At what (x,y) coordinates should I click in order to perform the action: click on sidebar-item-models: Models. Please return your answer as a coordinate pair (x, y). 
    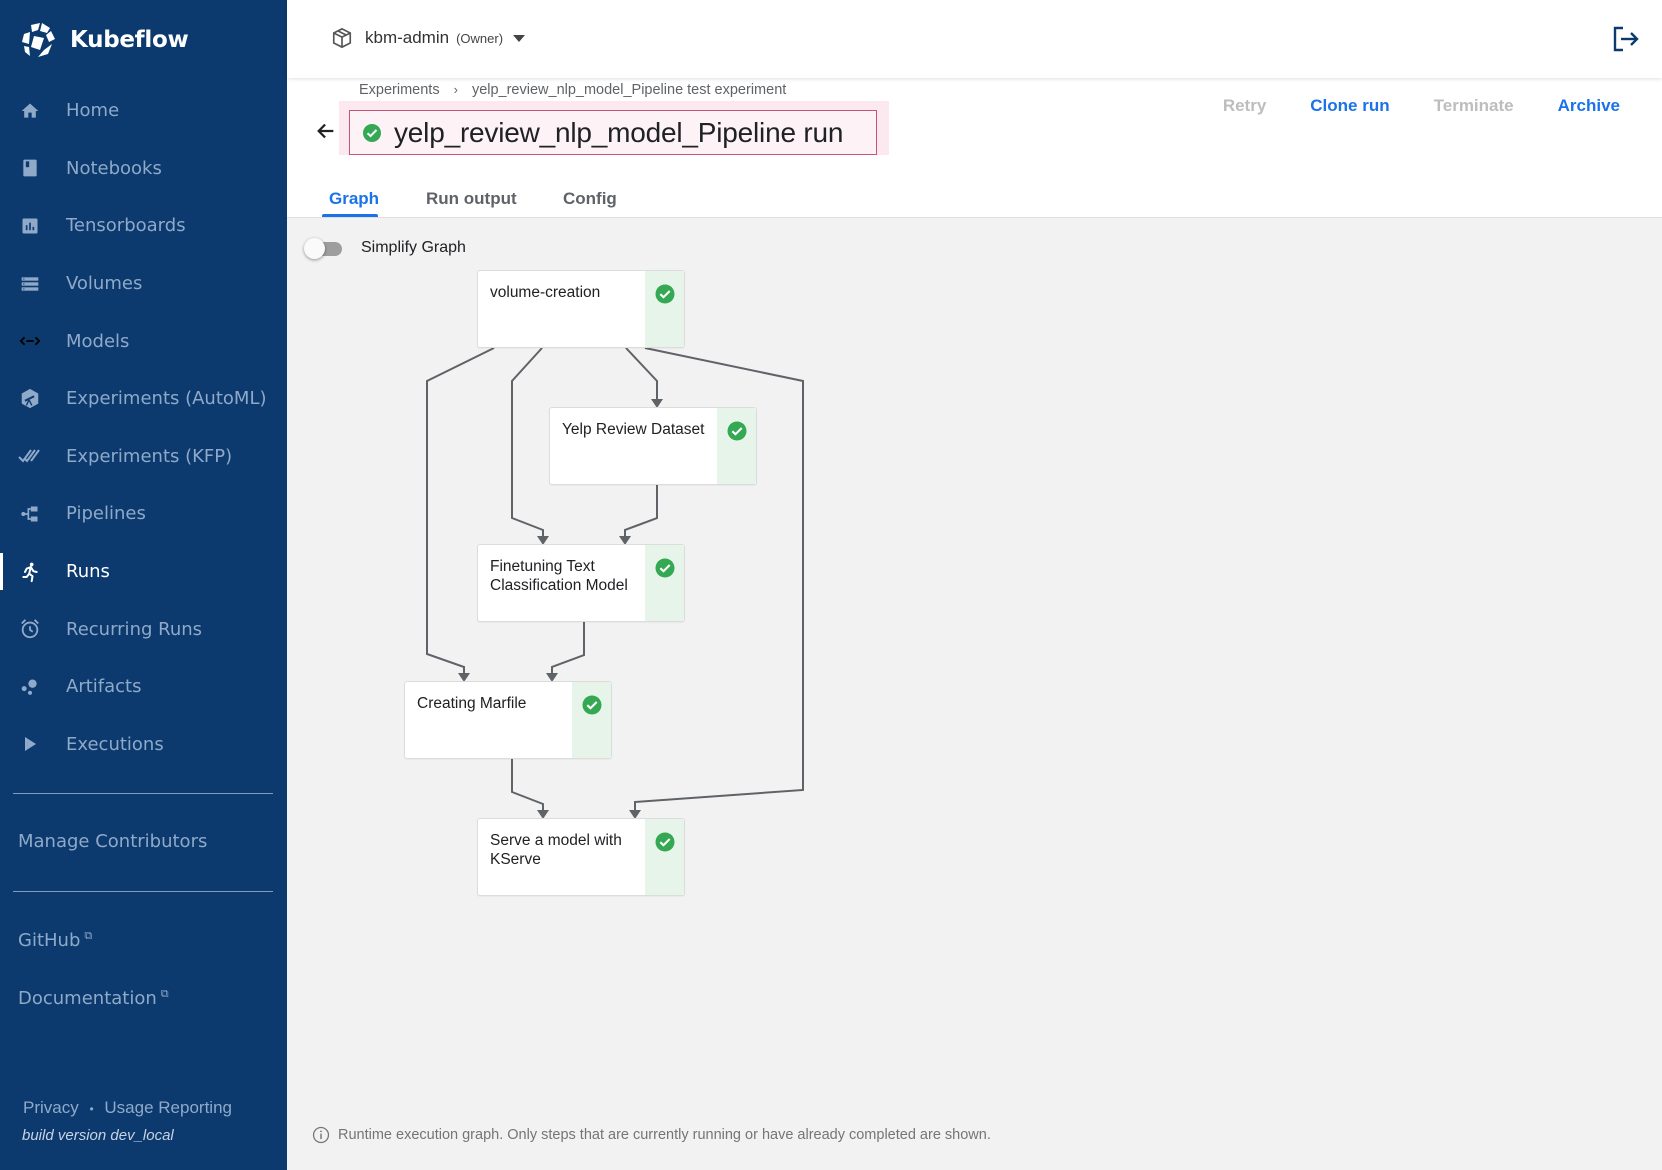
    Looking at the image, I should click on (143, 341).